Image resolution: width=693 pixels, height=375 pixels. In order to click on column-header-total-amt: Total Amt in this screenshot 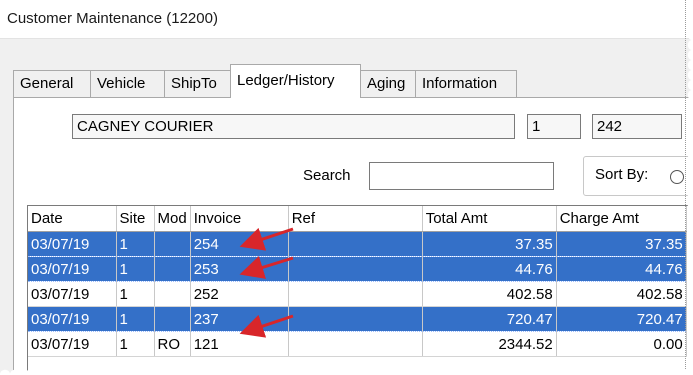, I will do `click(489, 219)`.